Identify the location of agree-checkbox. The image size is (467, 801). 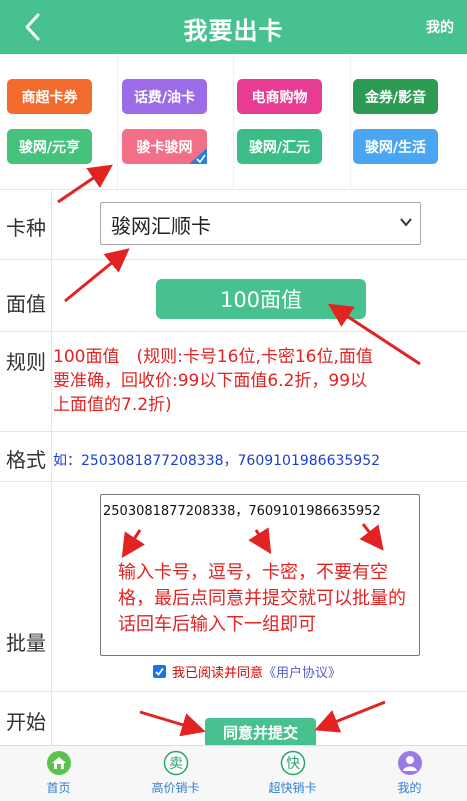
(159, 671).